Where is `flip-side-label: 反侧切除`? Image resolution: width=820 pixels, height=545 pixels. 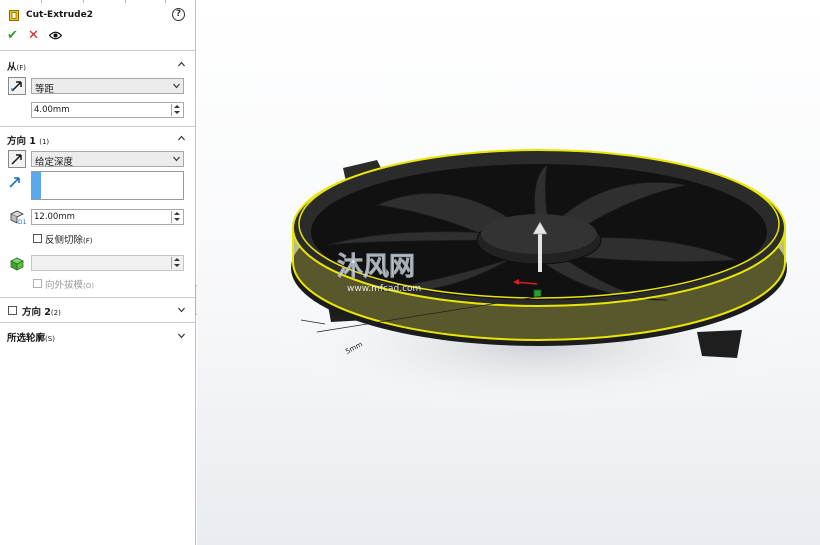 flip-side-label: 反侧切除 is located at coordinates (64, 240).